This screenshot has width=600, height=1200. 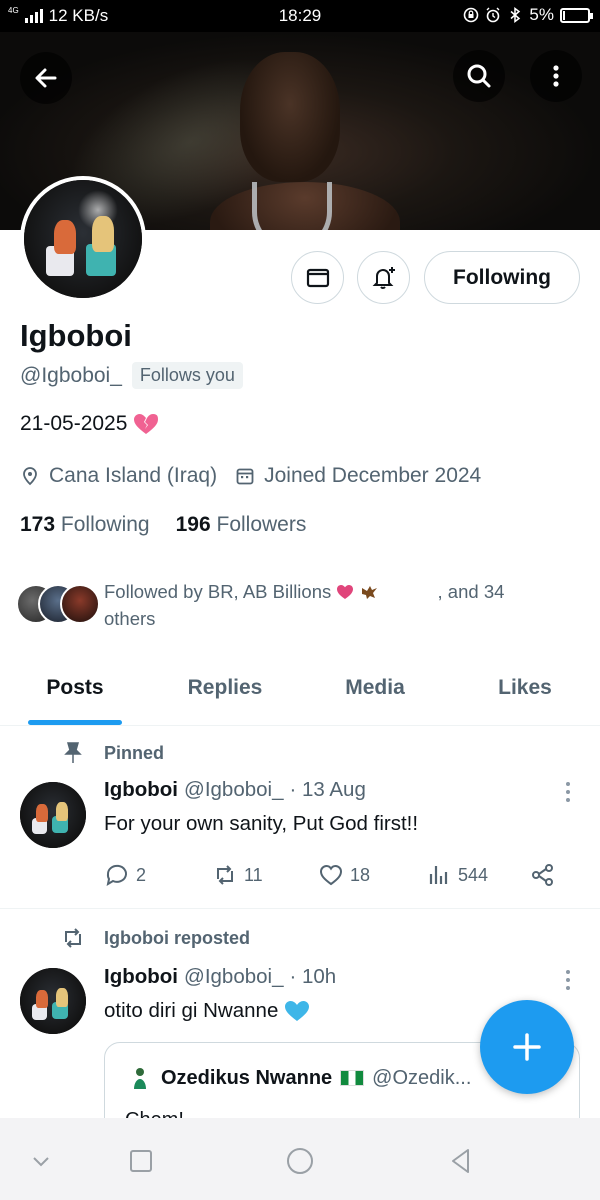 I want to click on location-text: Cana Island (Iraq), so click(x=133, y=475).